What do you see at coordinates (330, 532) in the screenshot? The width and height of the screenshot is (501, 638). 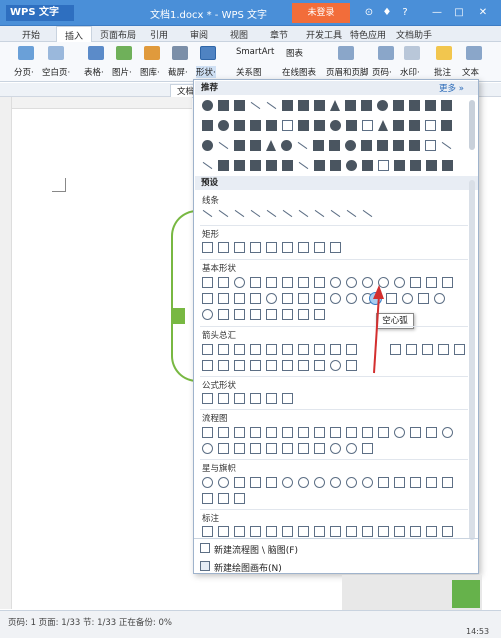 I see `callouts-row` at bounding box center [330, 532].